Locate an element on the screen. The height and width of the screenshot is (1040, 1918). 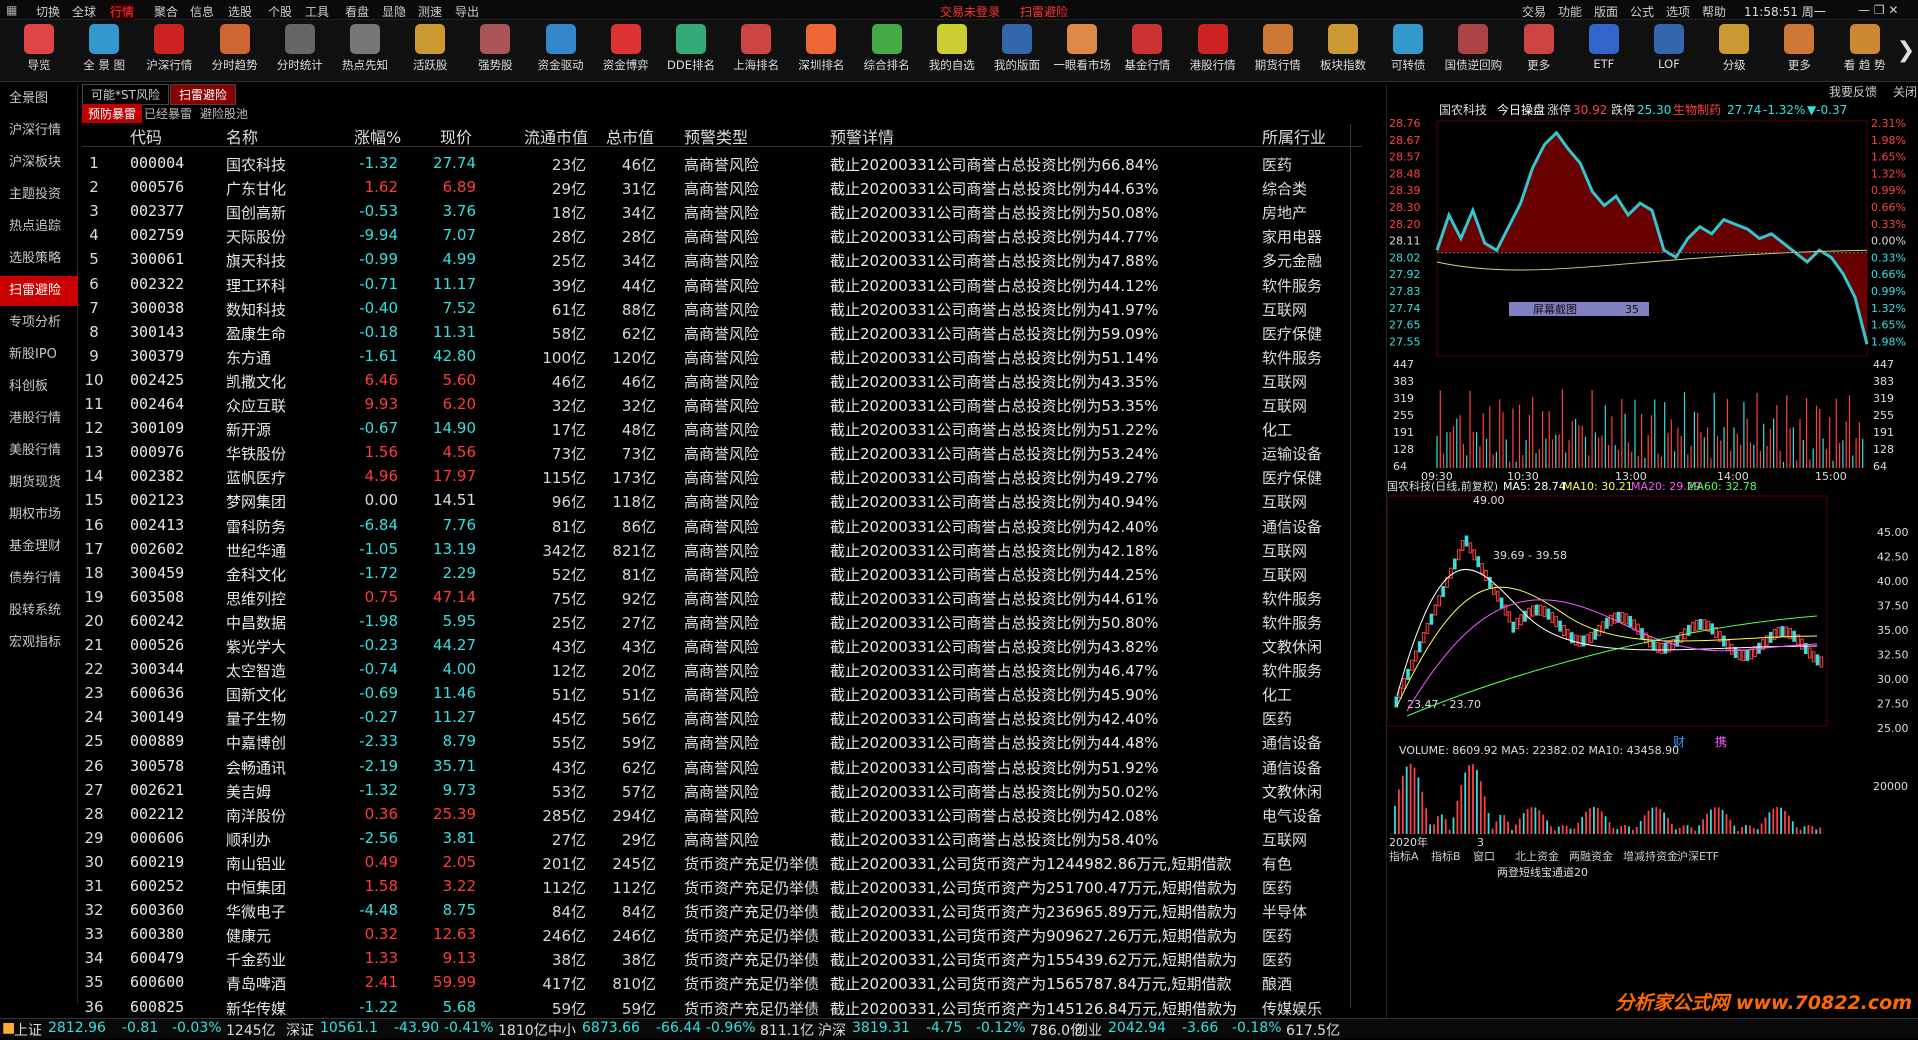
sidebar-item-5: 选股策略 is located at coordinates (39, 259).